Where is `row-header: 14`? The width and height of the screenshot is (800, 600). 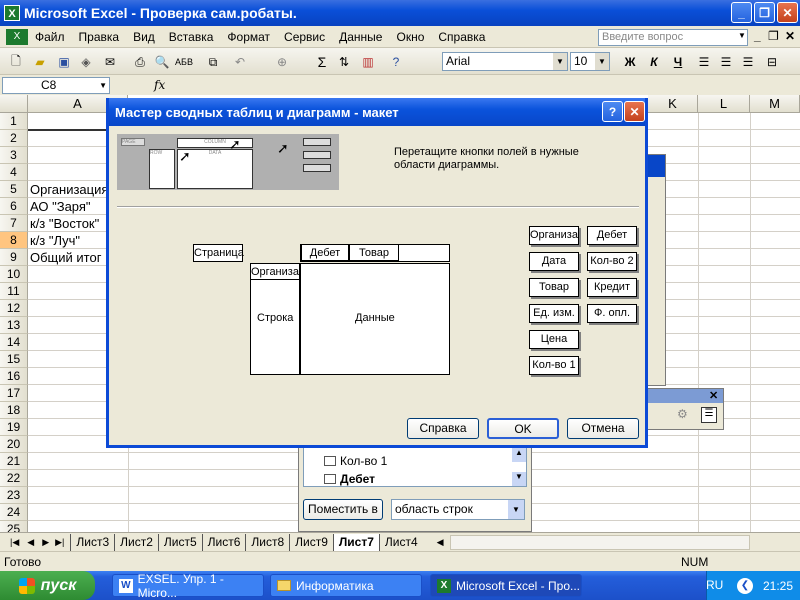
row-header: 14 is located at coordinates (14, 342).